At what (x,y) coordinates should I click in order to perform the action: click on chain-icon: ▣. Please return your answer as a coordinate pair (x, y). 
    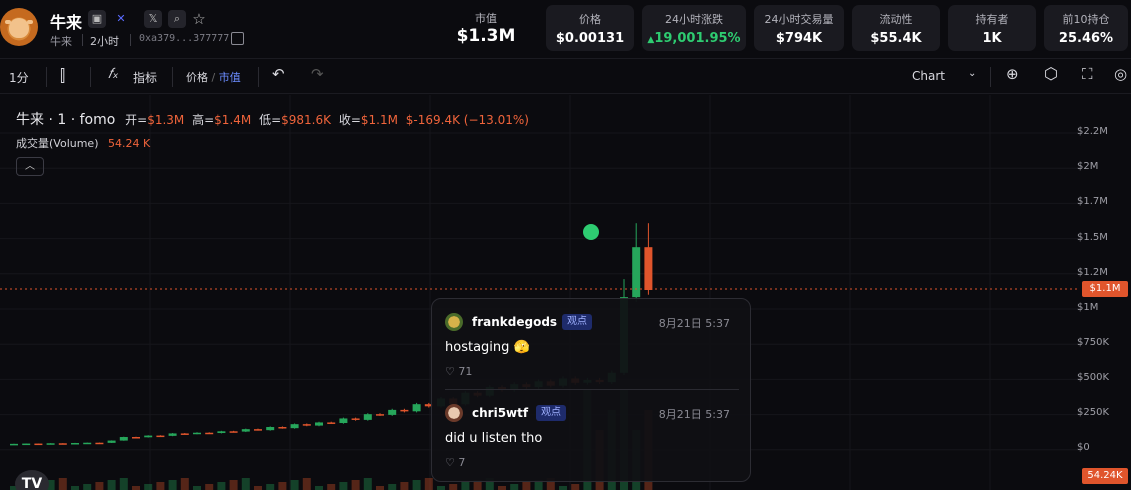
    Looking at the image, I should click on (97, 19).